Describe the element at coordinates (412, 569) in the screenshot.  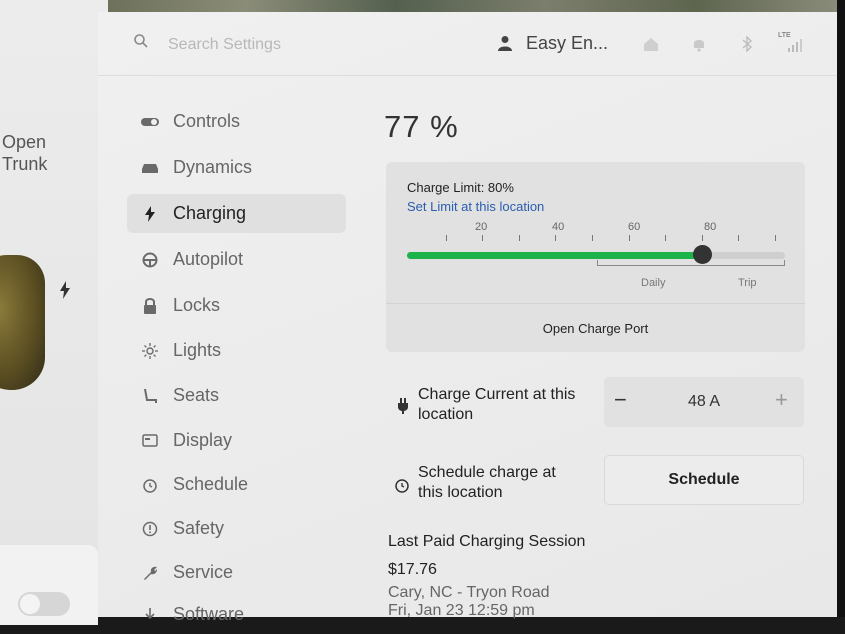
I see `last-session-amount: $17.76` at that location.